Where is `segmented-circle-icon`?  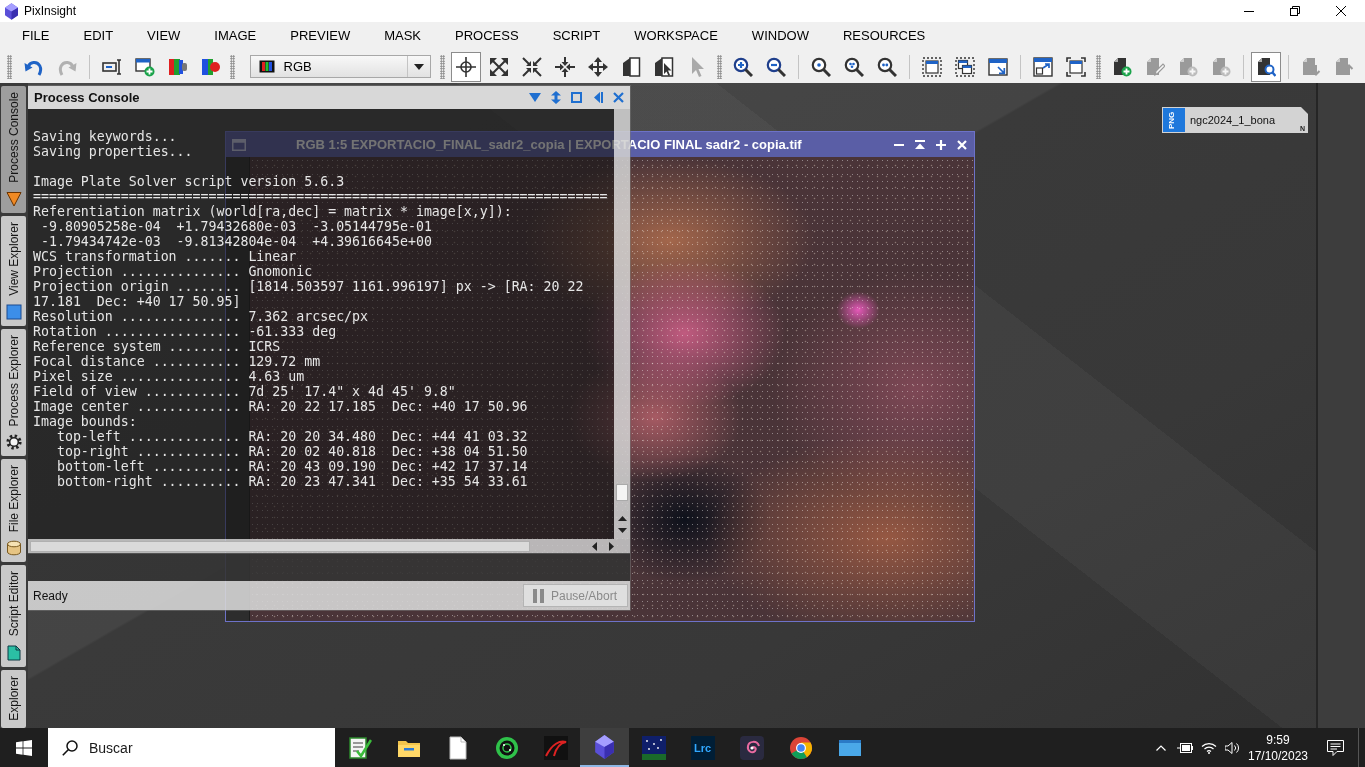 segmented-circle-icon is located at coordinates (800, 747).